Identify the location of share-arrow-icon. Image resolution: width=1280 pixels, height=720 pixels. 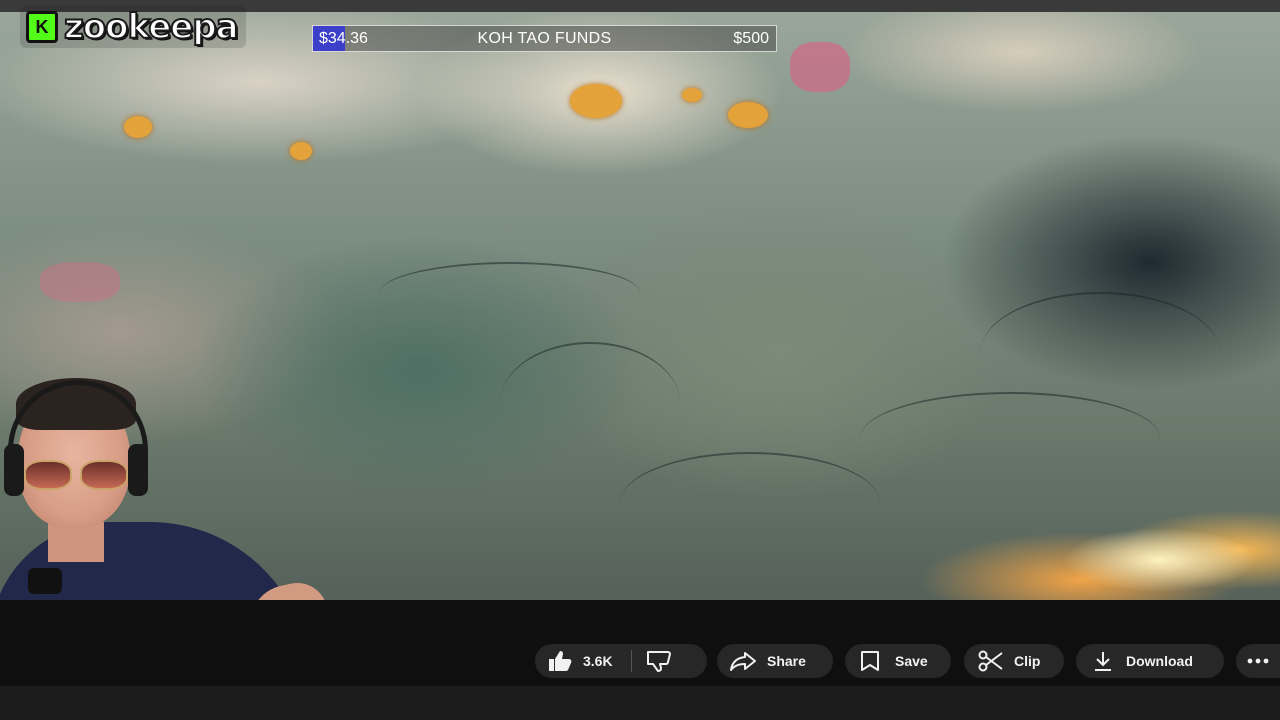
(743, 661).